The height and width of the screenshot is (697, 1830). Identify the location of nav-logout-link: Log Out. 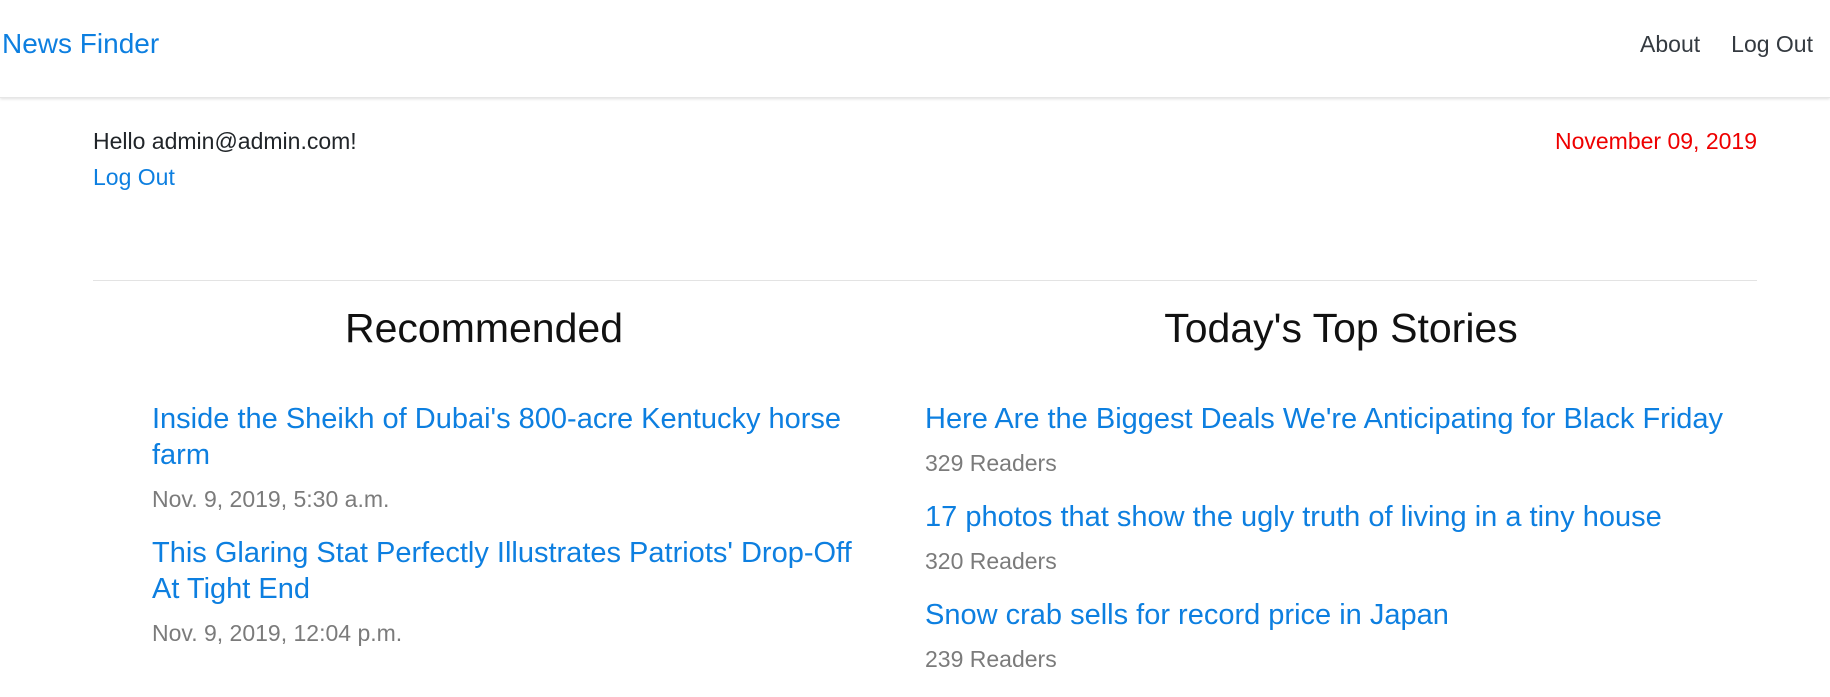
(1772, 44).